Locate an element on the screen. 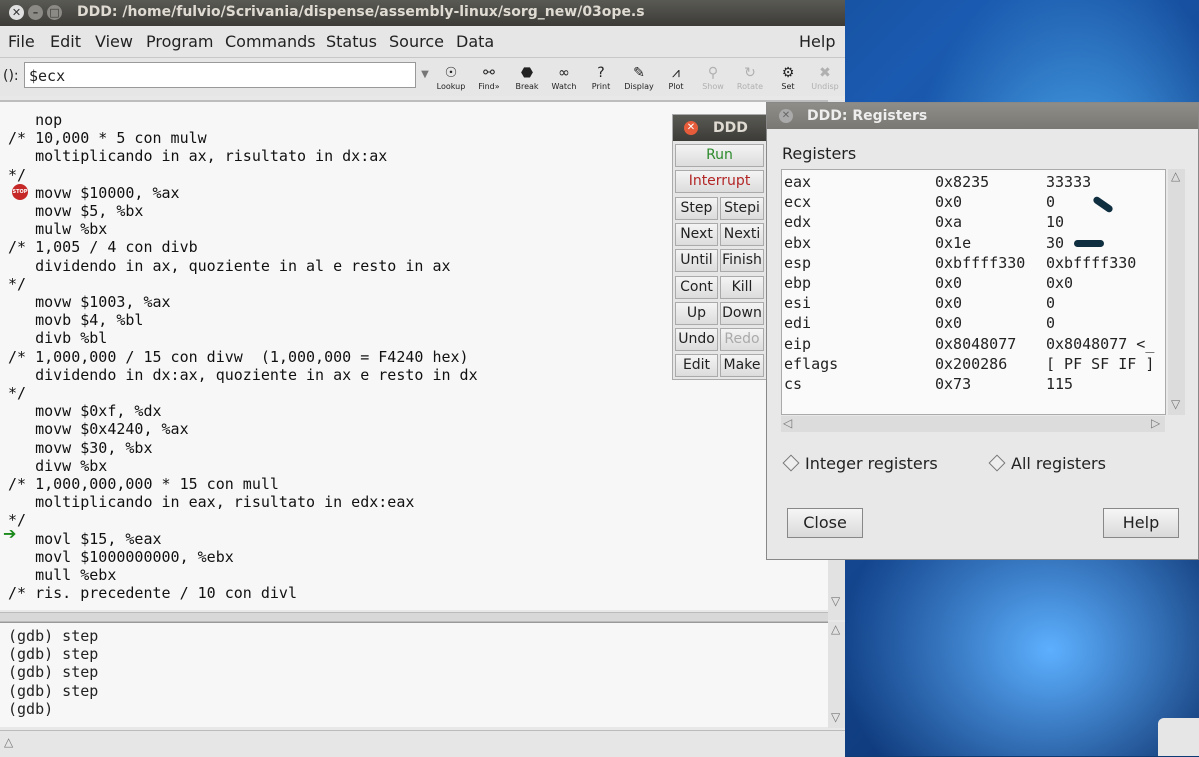  source-line: divw %bx is located at coordinates (57, 466).